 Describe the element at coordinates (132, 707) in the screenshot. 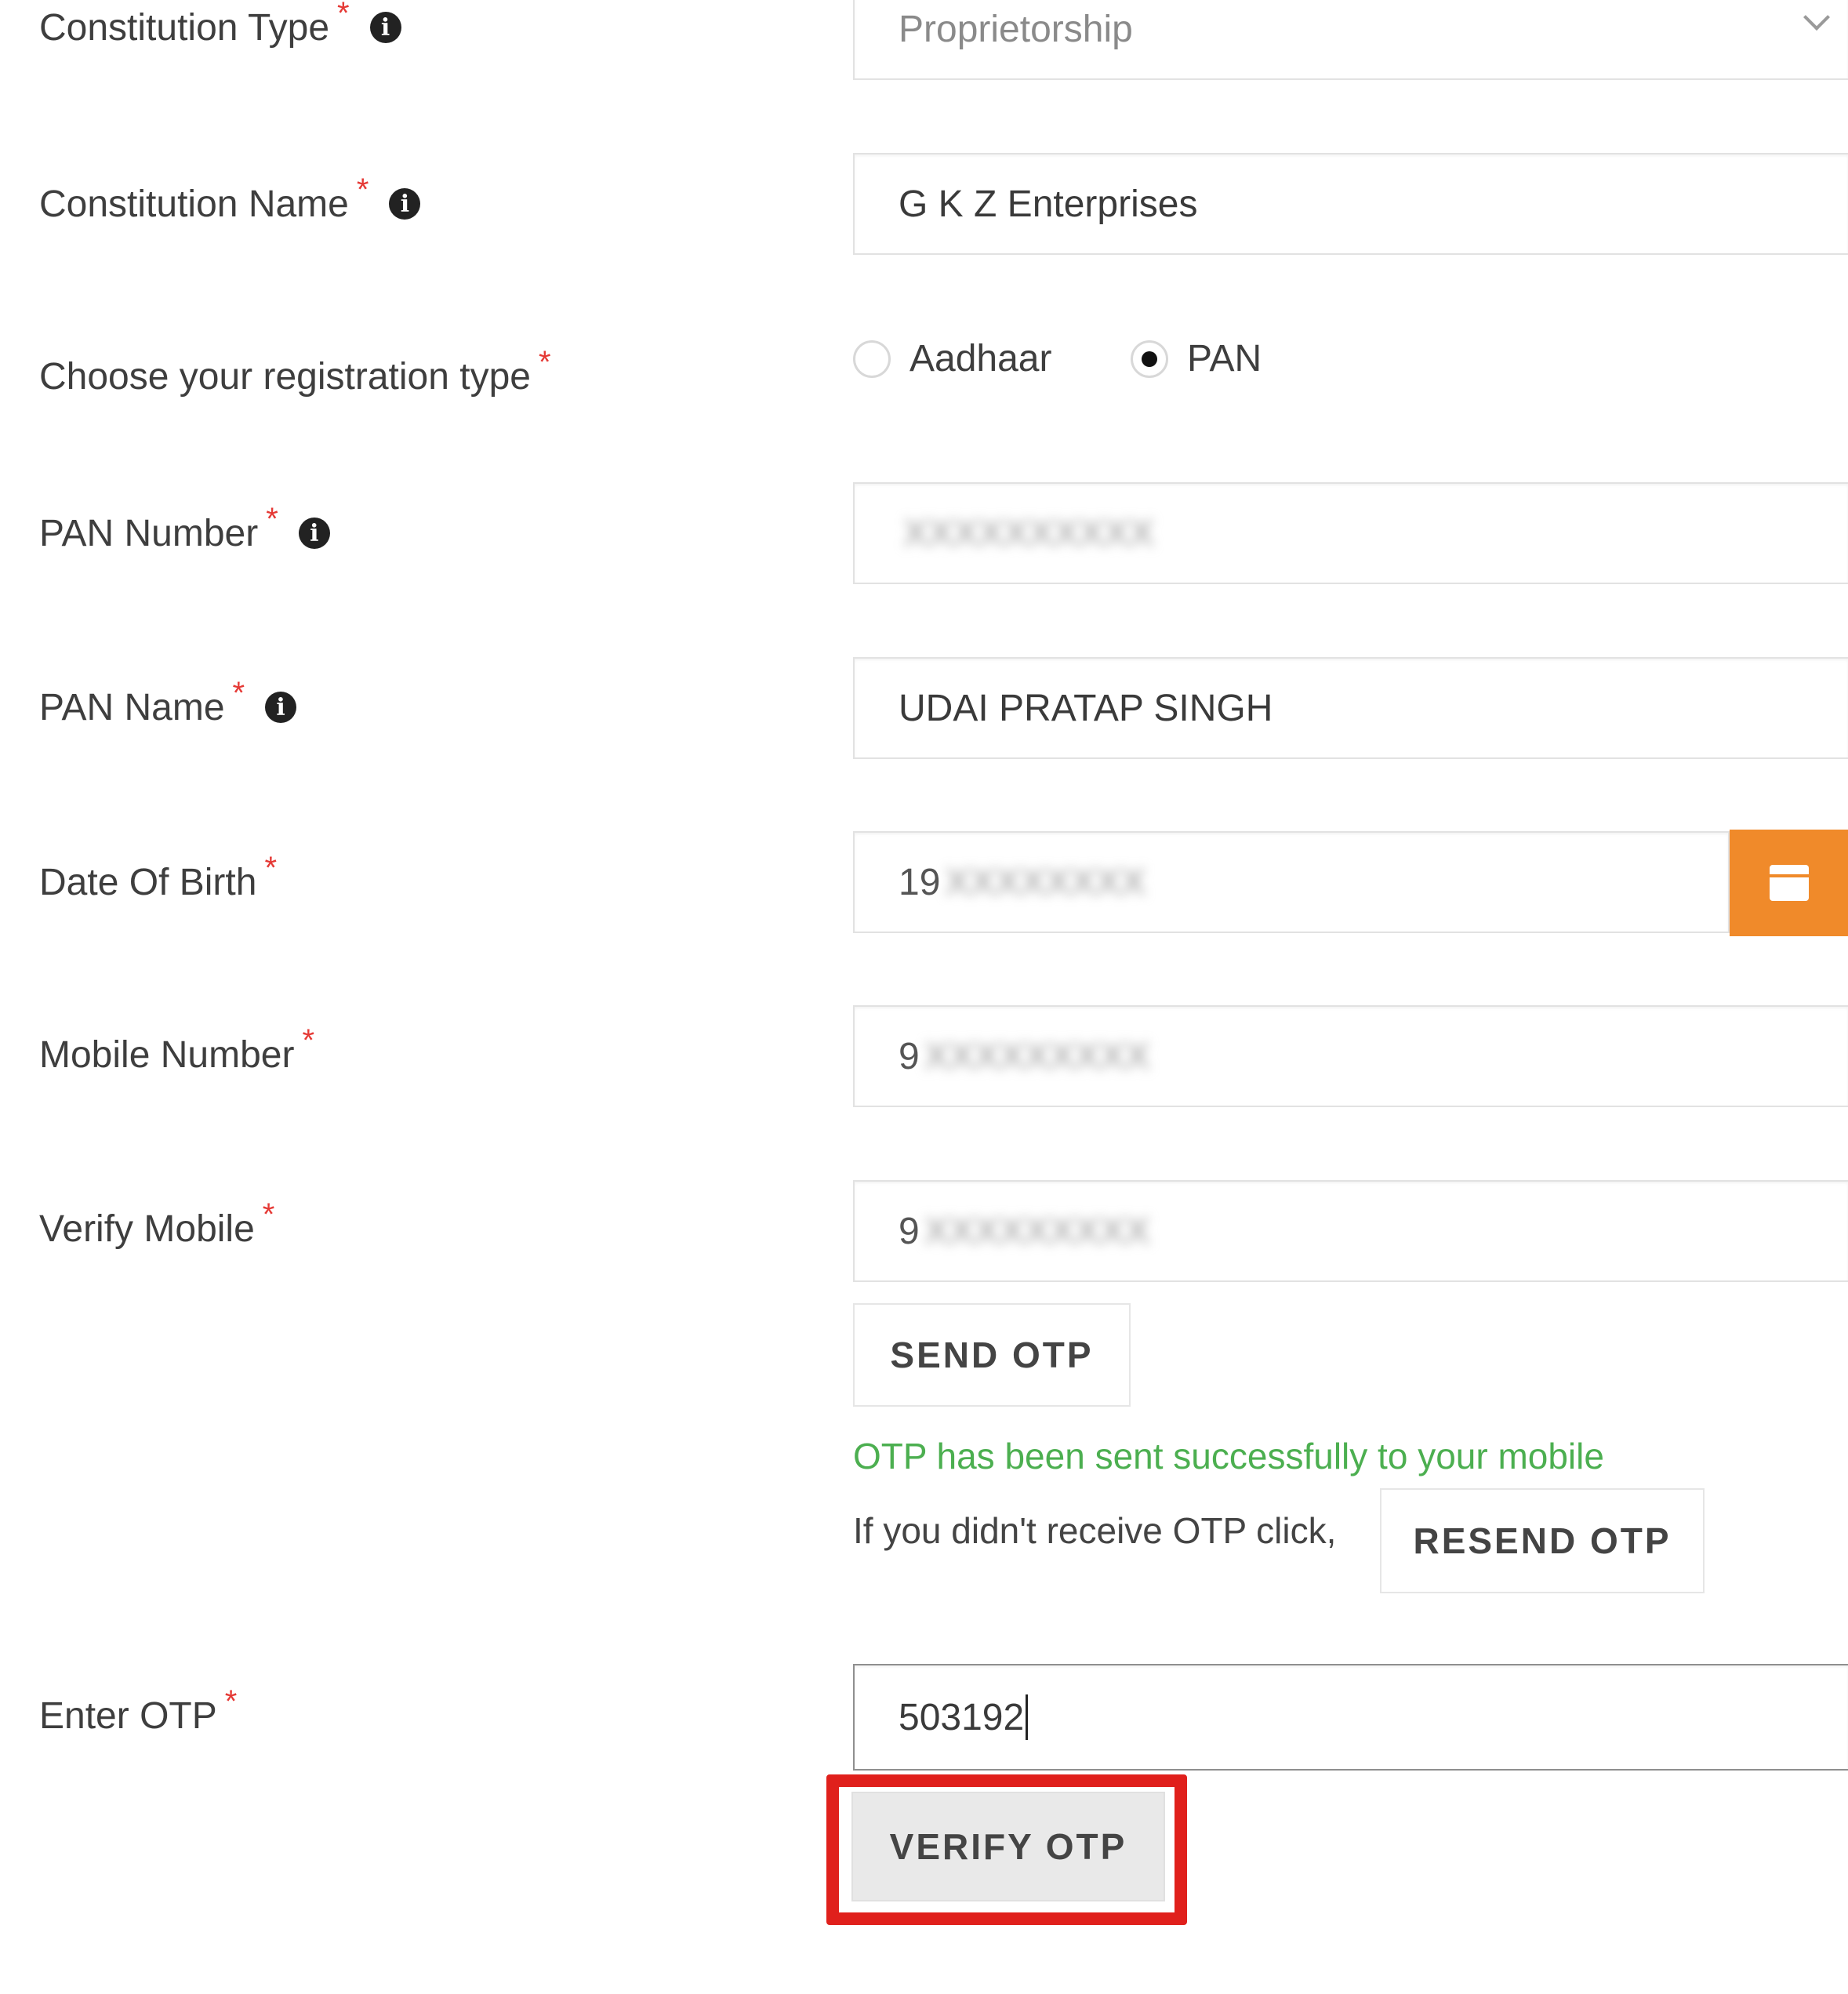

I see `pan-name-label-text: PAN Name` at that location.